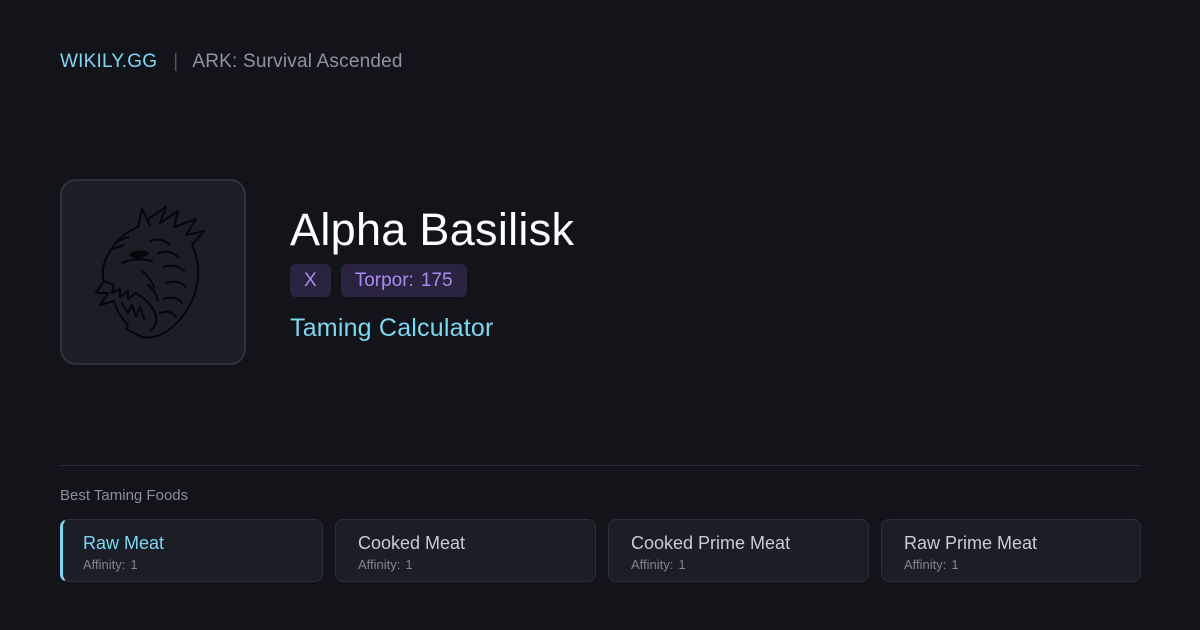  What do you see at coordinates (384, 280) in the screenshot?
I see `badge-label: Torpor:` at bounding box center [384, 280].